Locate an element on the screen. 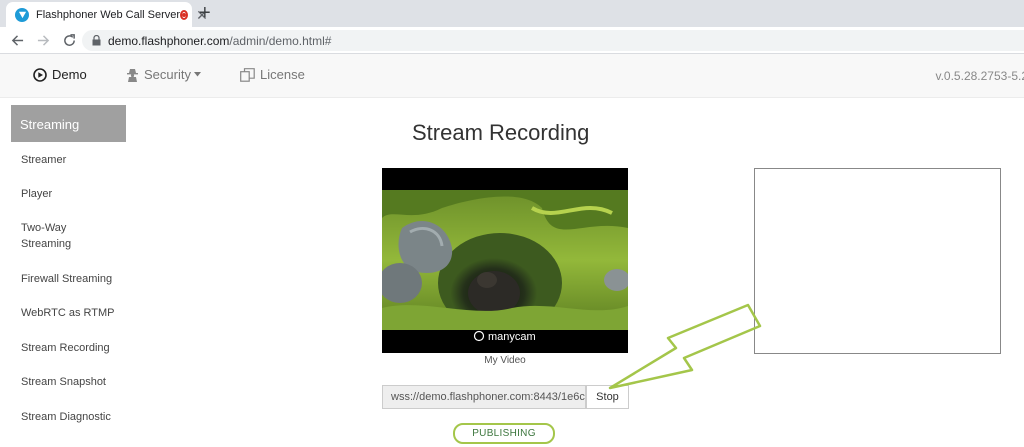  caret-down-icon is located at coordinates (197, 74).